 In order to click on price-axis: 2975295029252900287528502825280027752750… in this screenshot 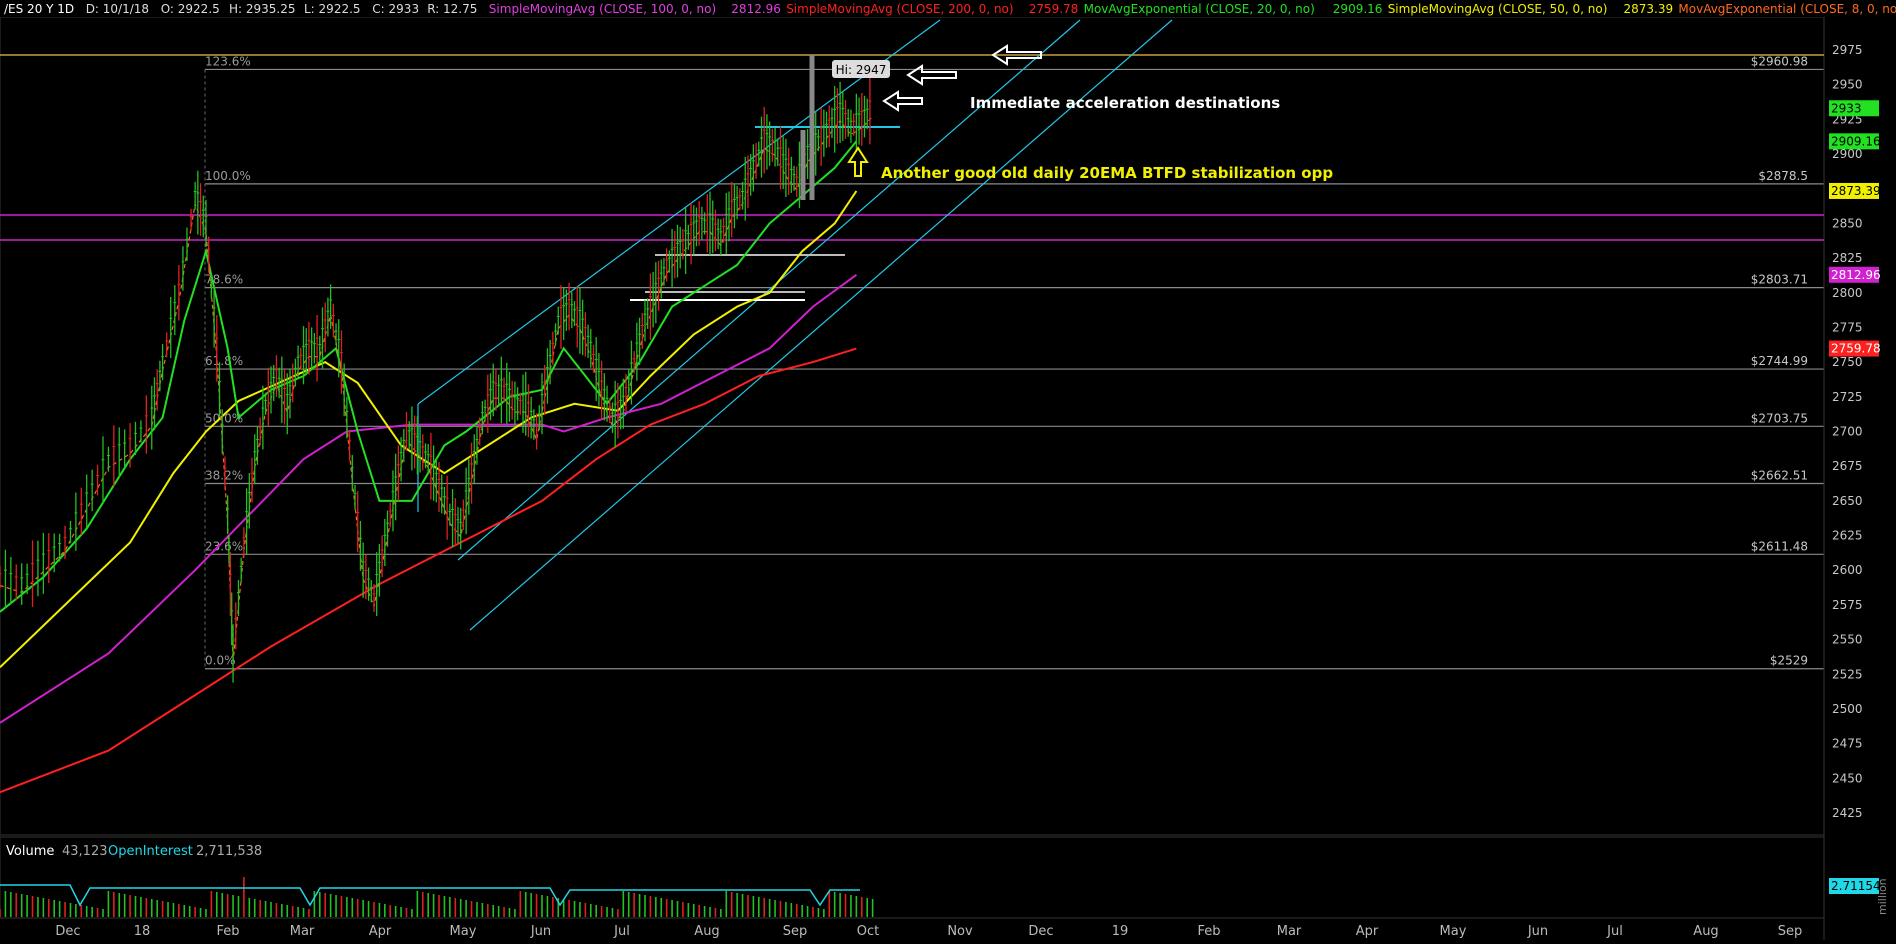, I will do `click(1847, 431)`.